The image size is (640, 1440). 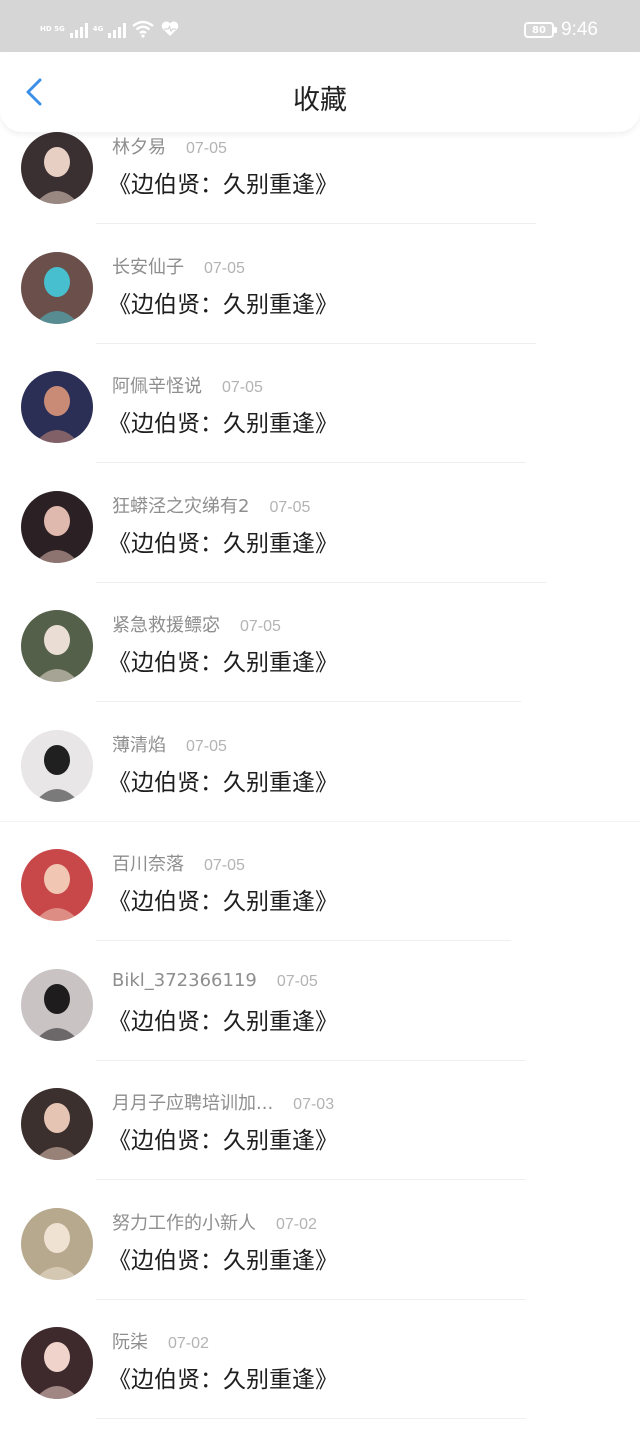 What do you see at coordinates (169, 744) in the screenshot?
I see `item-meta: 薄清焰 07-05` at bounding box center [169, 744].